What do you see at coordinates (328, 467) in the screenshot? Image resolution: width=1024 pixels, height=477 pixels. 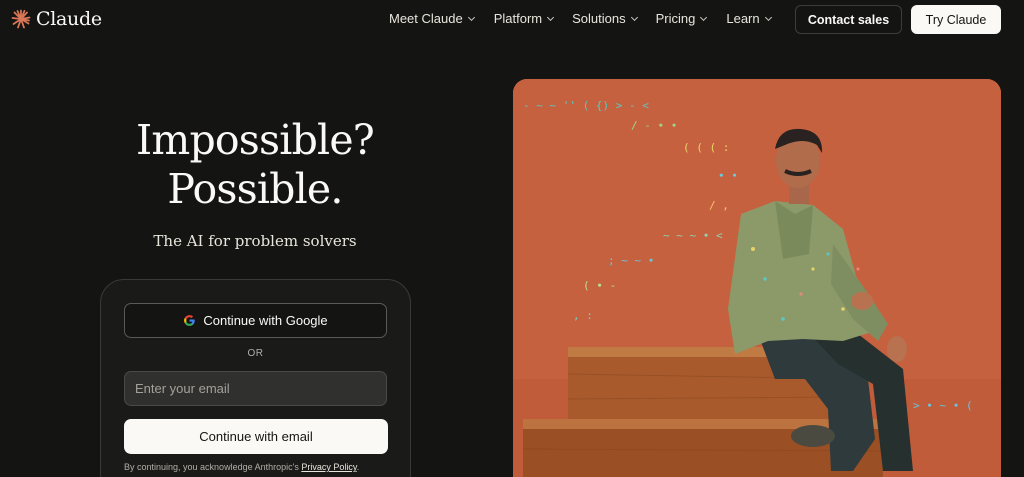 I see `privacy-policy-link: Privacy Policy` at bounding box center [328, 467].